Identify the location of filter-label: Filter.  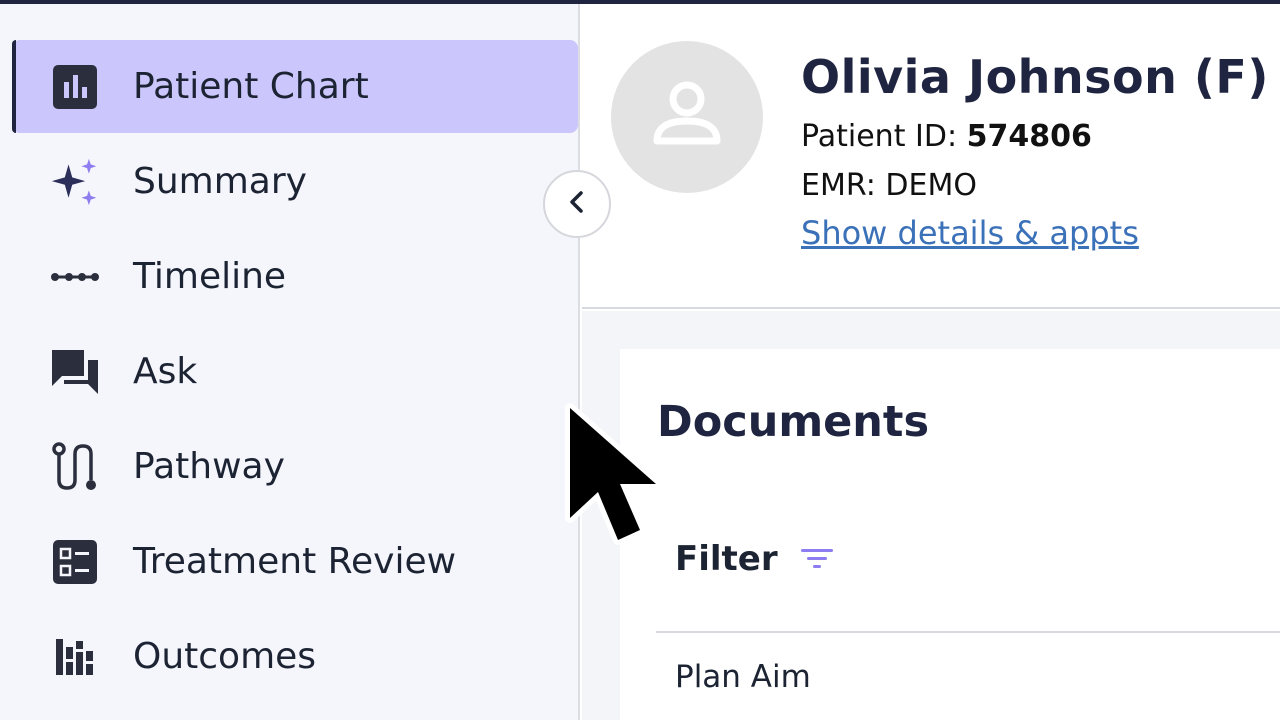
(726, 559).